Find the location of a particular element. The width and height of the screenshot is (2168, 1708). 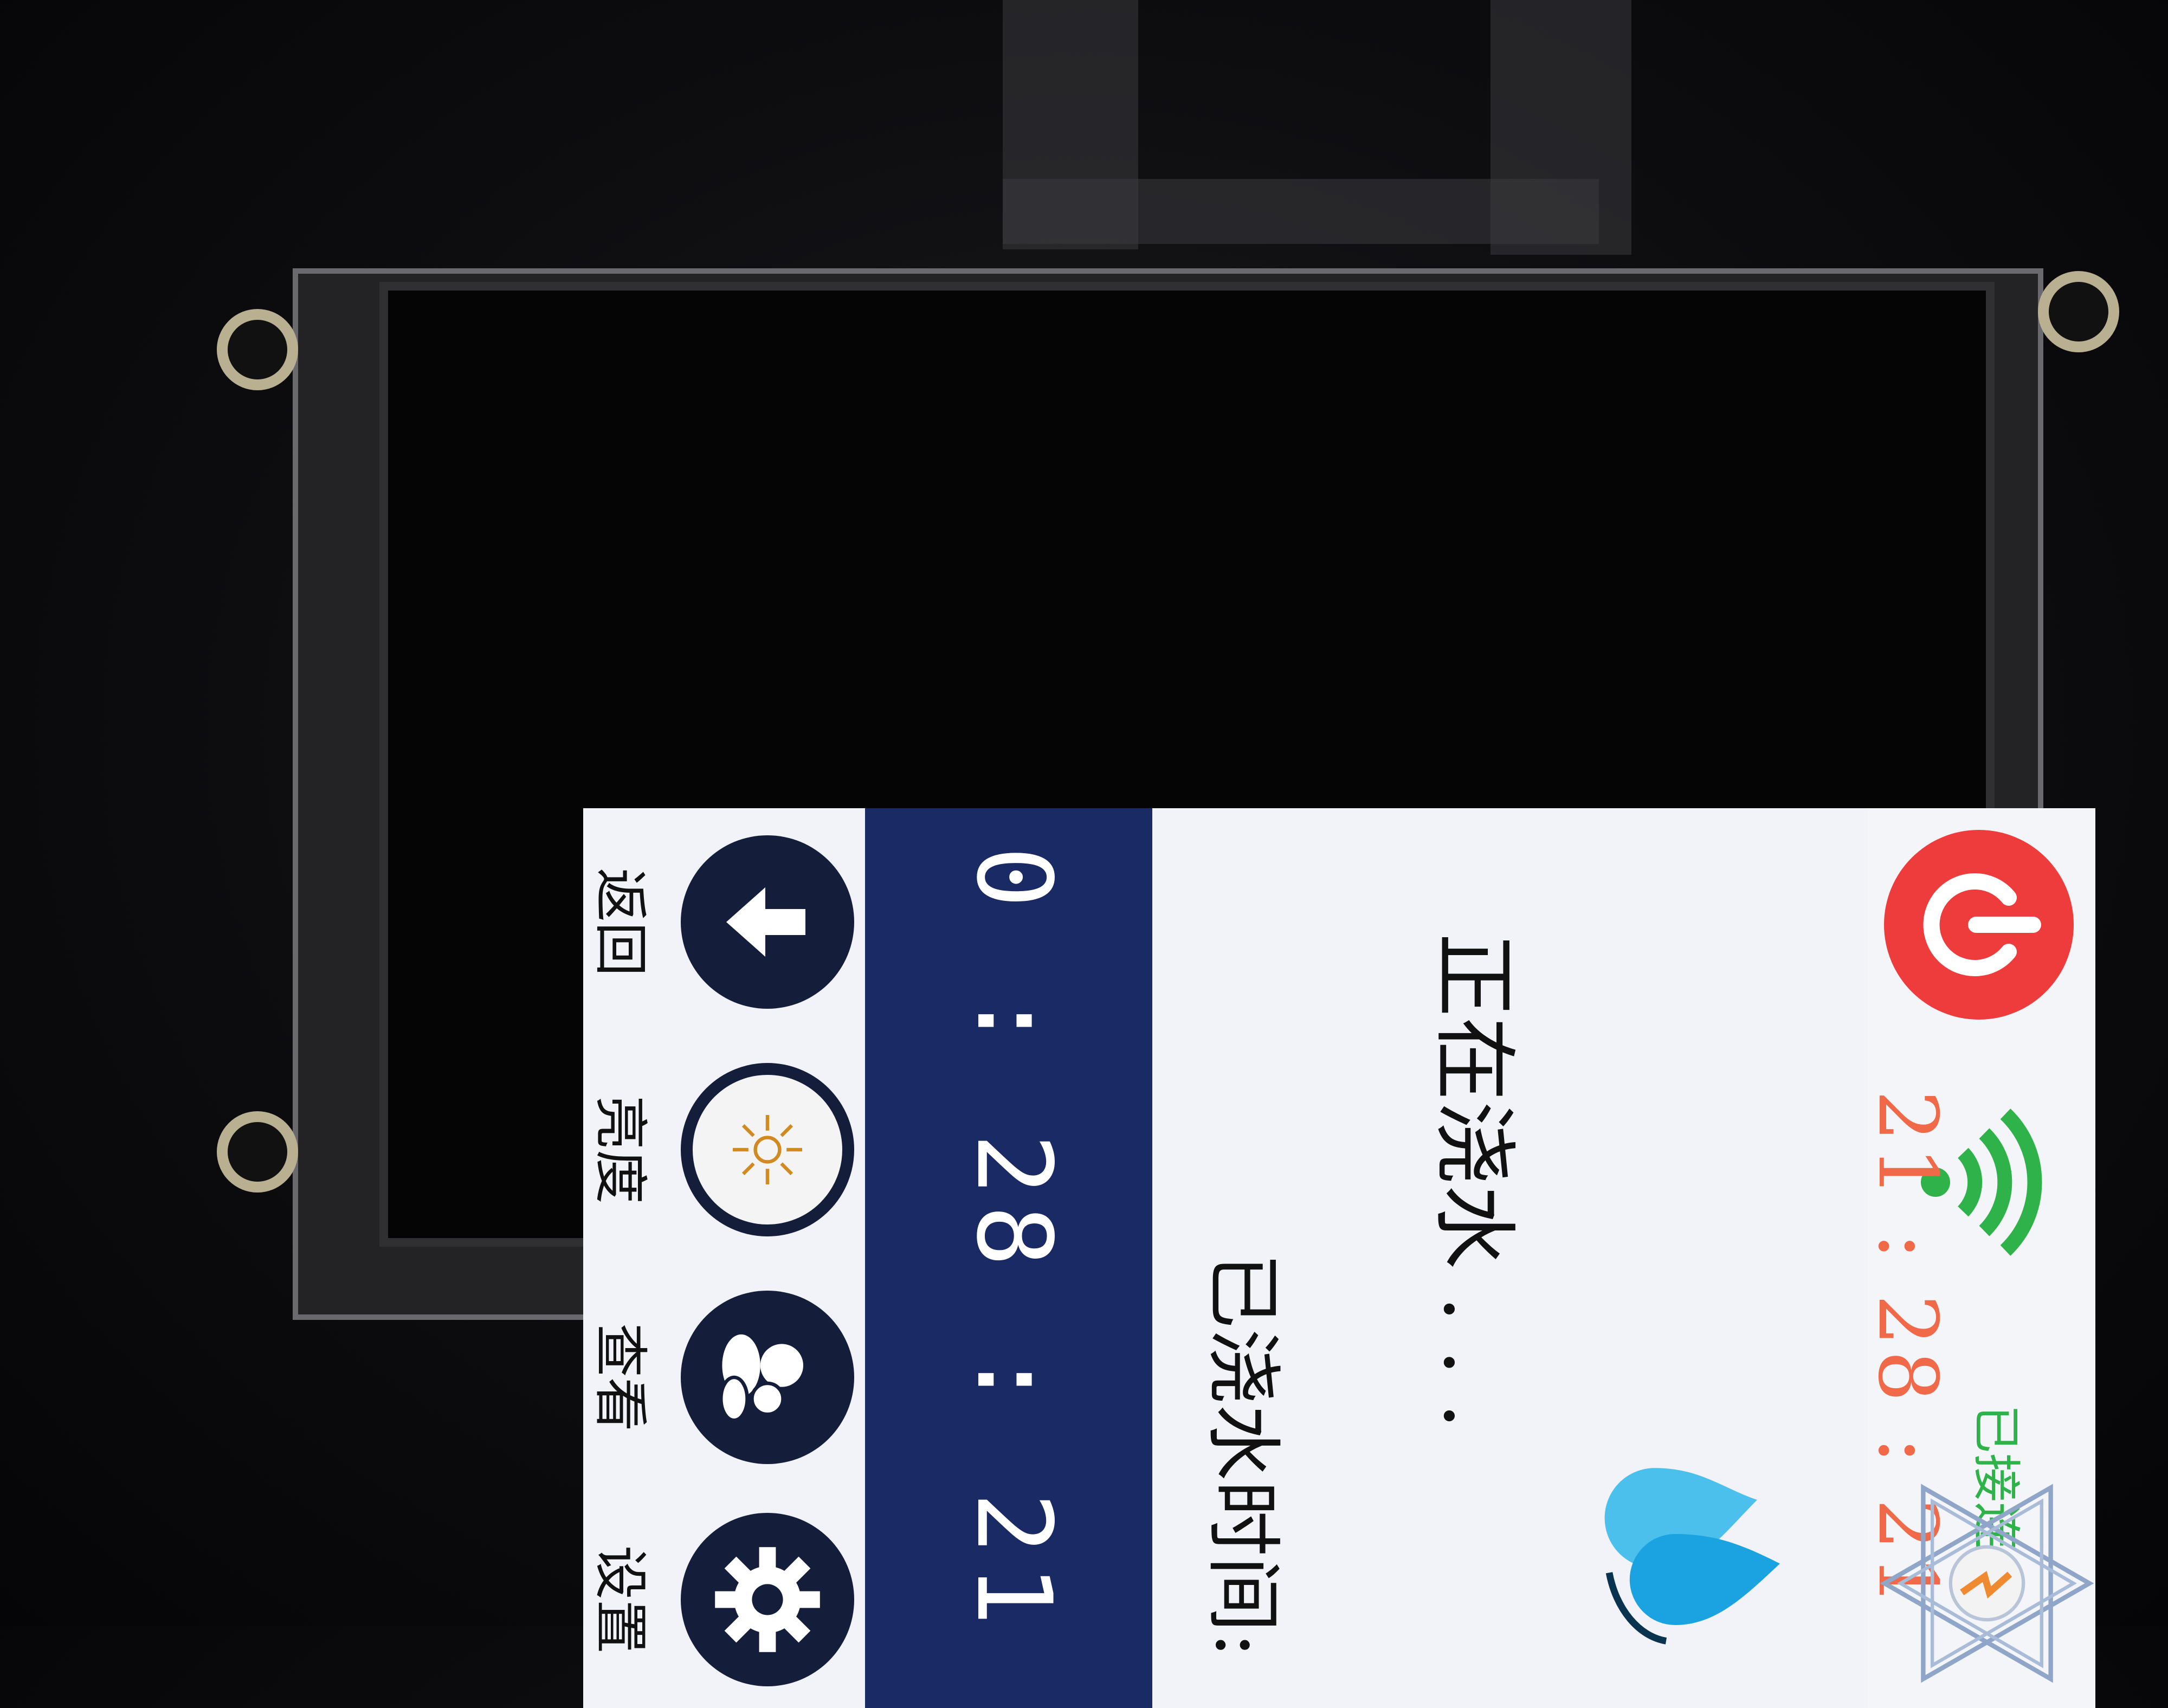

down-arrow-icon is located at coordinates (768, 922).